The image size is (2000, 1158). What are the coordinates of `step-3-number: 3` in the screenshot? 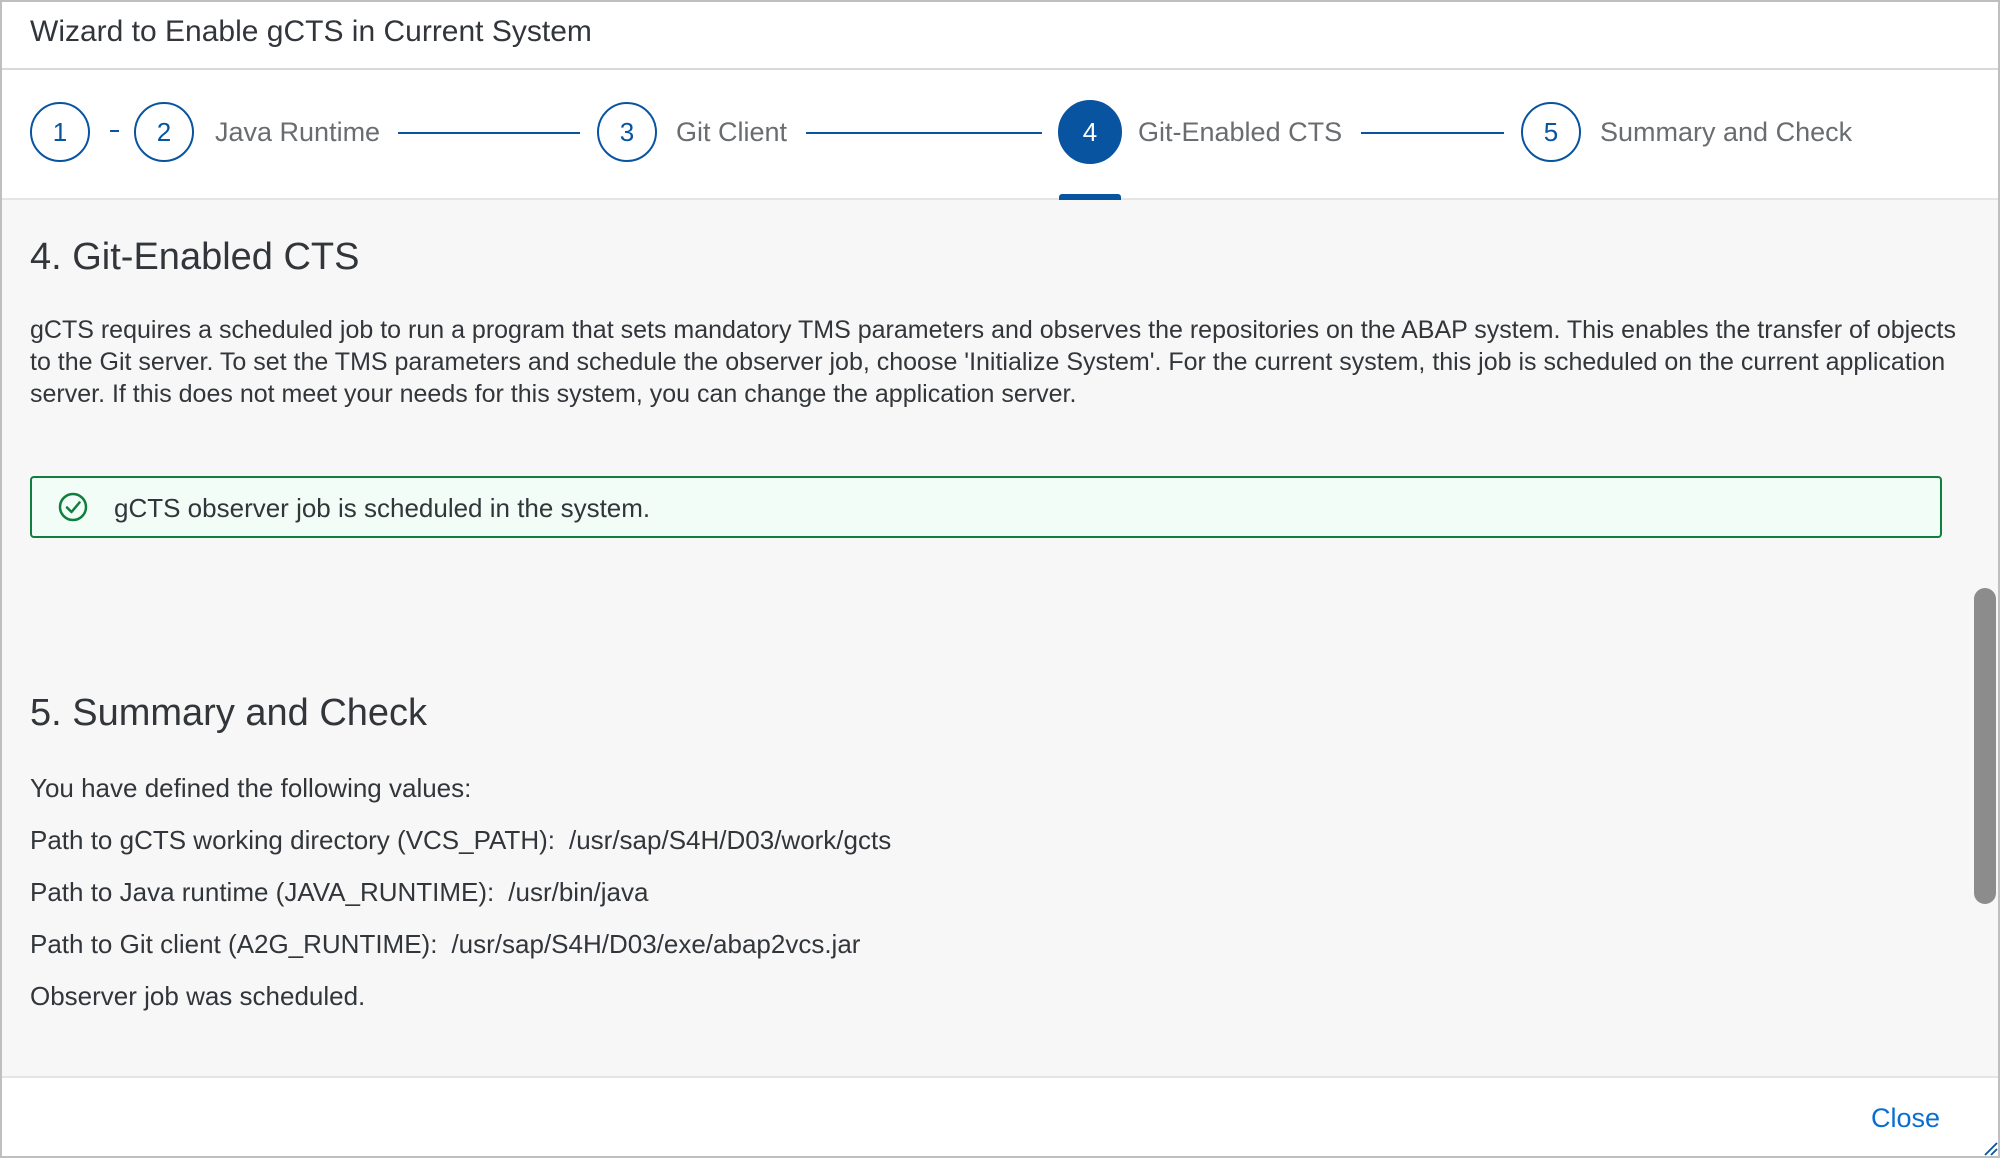 It's located at (627, 131).